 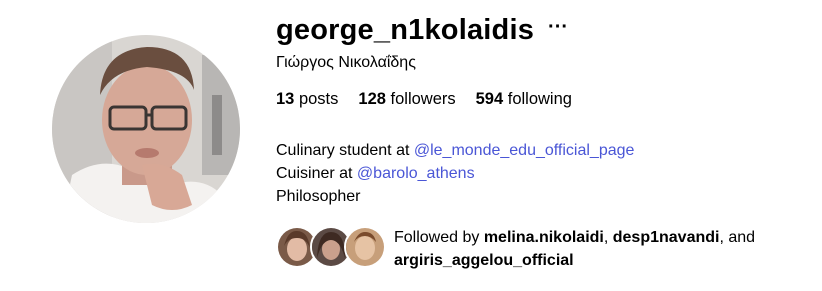 I want to click on bio-mention-barolo: @barolo_athens, so click(x=416, y=173).